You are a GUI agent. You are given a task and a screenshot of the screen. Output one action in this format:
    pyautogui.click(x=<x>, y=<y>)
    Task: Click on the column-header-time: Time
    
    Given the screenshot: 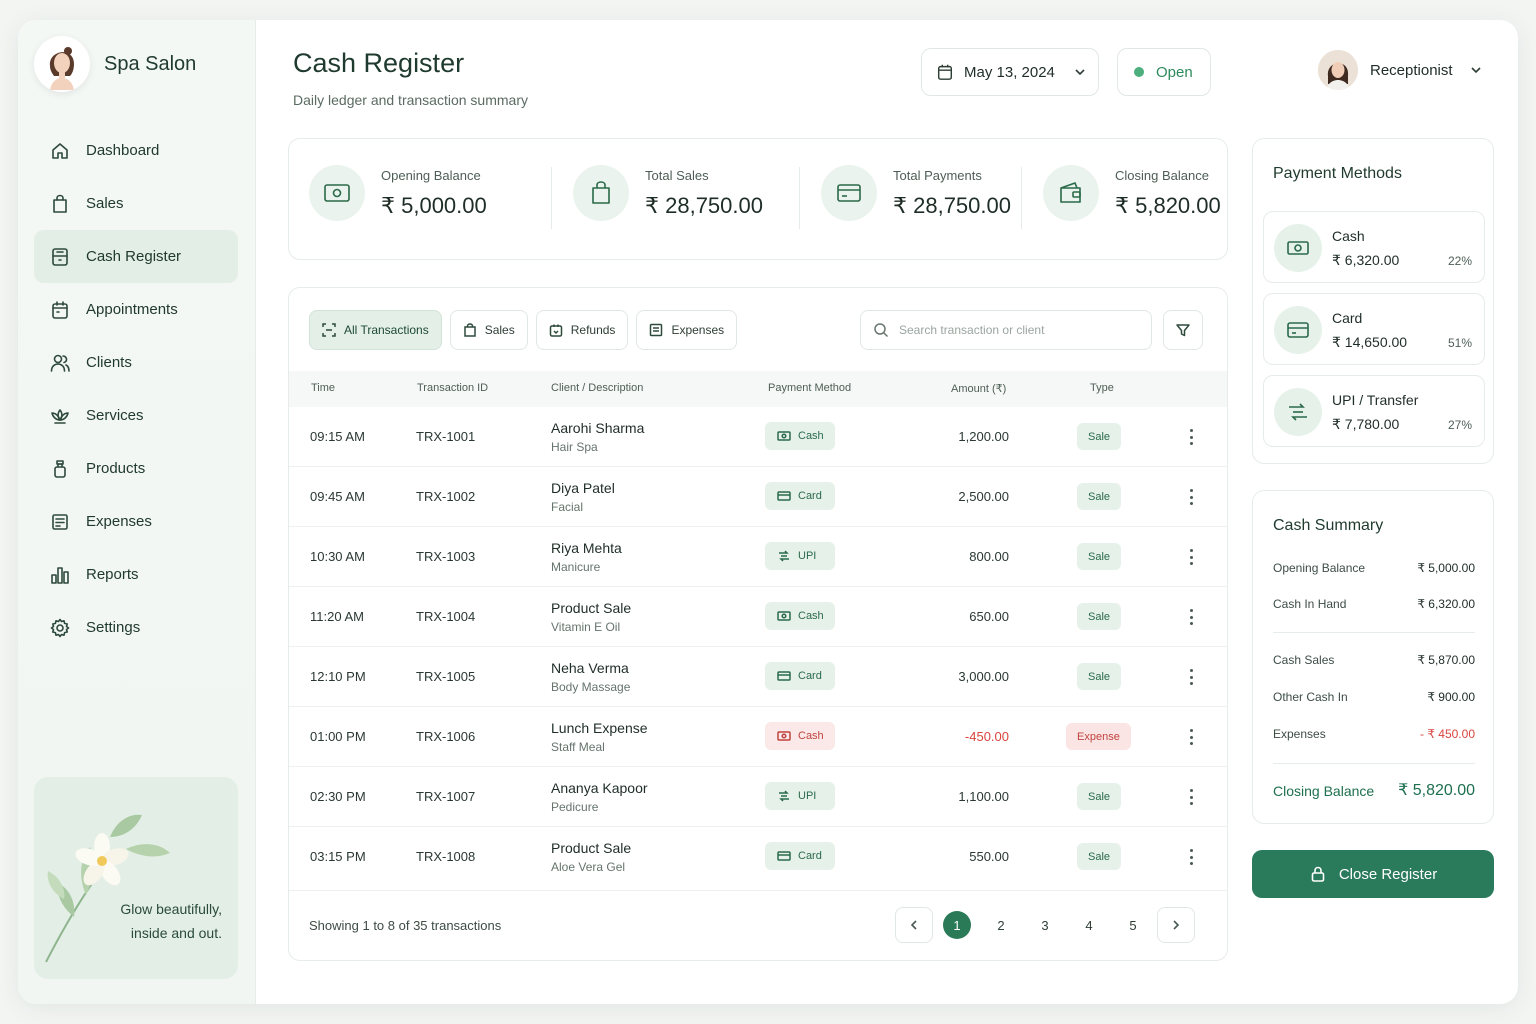 What is the action you would take?
    pyautogui.click(x=323, y=388)
    